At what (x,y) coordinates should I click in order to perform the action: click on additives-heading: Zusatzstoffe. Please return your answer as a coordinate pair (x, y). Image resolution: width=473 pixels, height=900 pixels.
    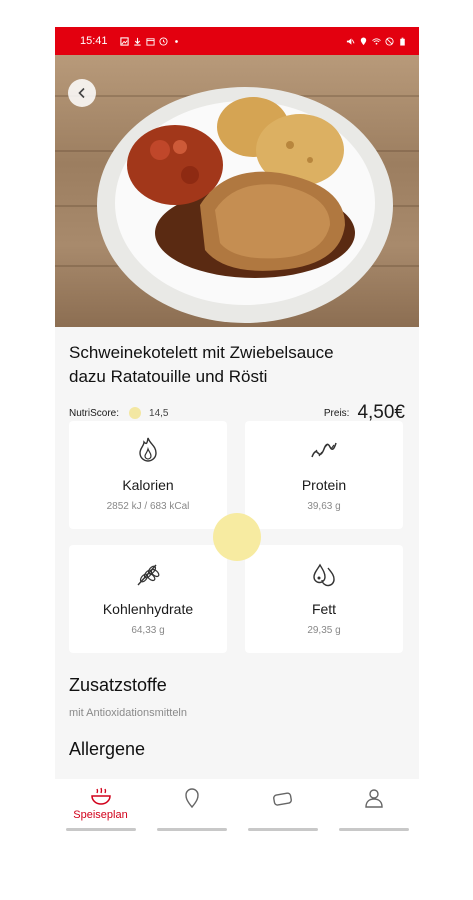
    Looking at the image, I should click on (118, 685).